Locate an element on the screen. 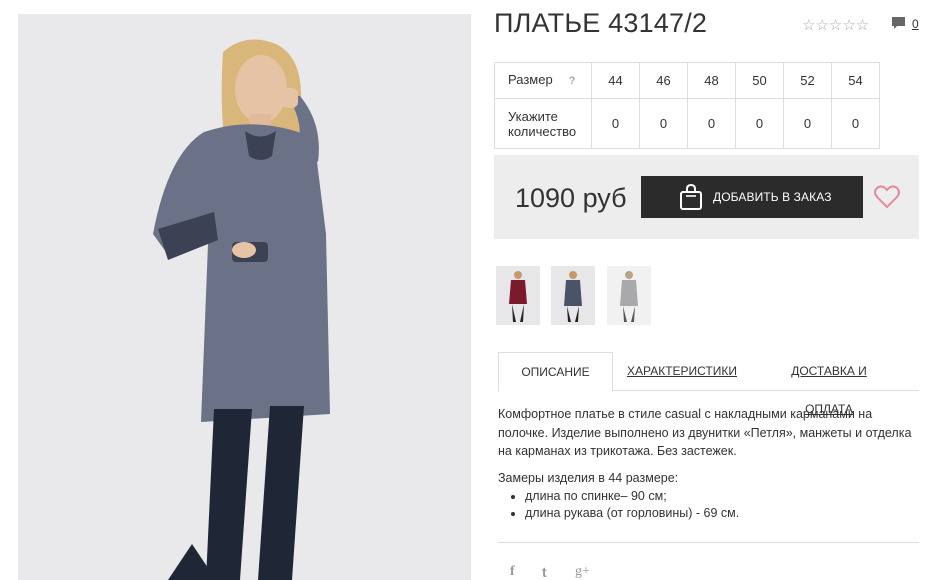 The height and width of the screenshot is (580, 925). size-44: 44 is located at coordinates (615, 80).